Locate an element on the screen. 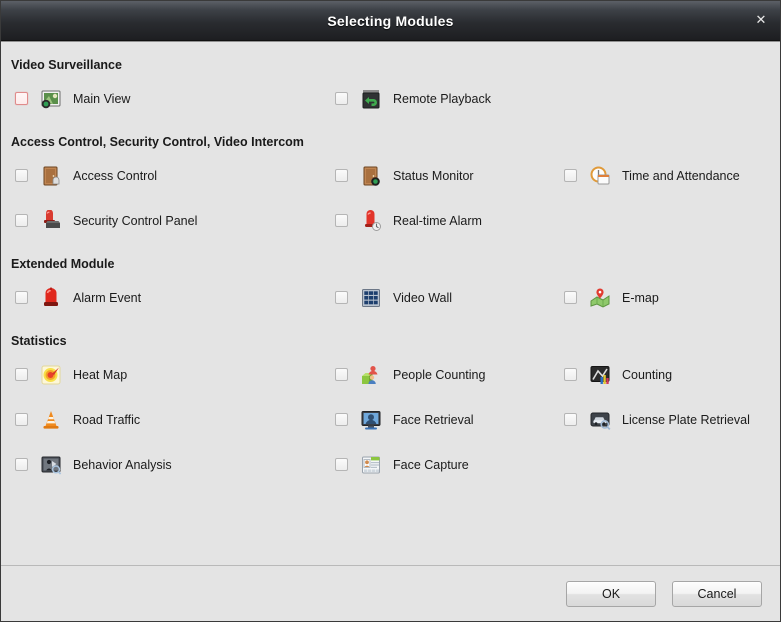  module-label: Heat Map is located at coordinates (100, 374).